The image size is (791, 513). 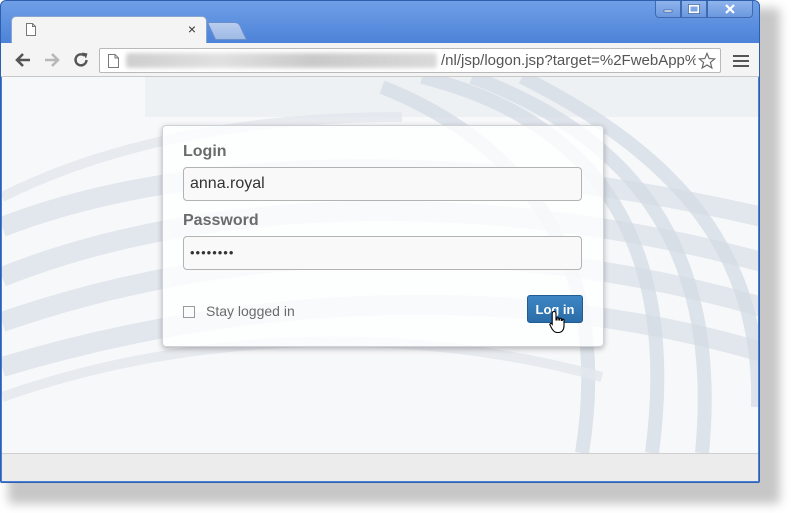 What do you see at coordinates (380, 22) in the screenshot?
I see `title-bar: ×` at bounding box center [380, 22].